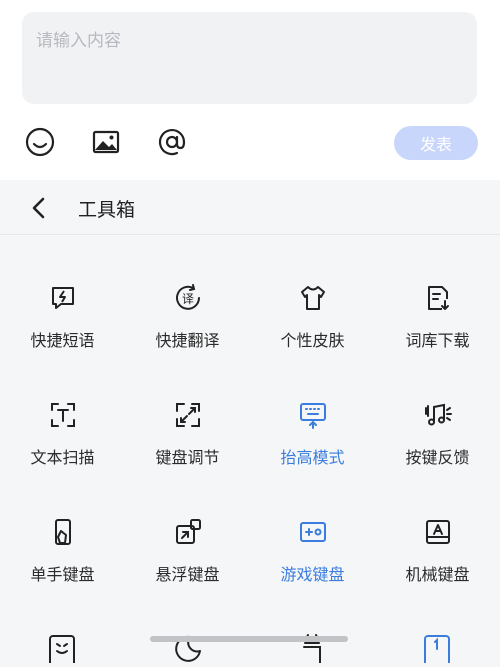 The height and width of the screenshot is (667, 500). What do you see at coordinates (62, 648) in the screenshot?
I see `sticker-icon` at bounding box center [62, 648].